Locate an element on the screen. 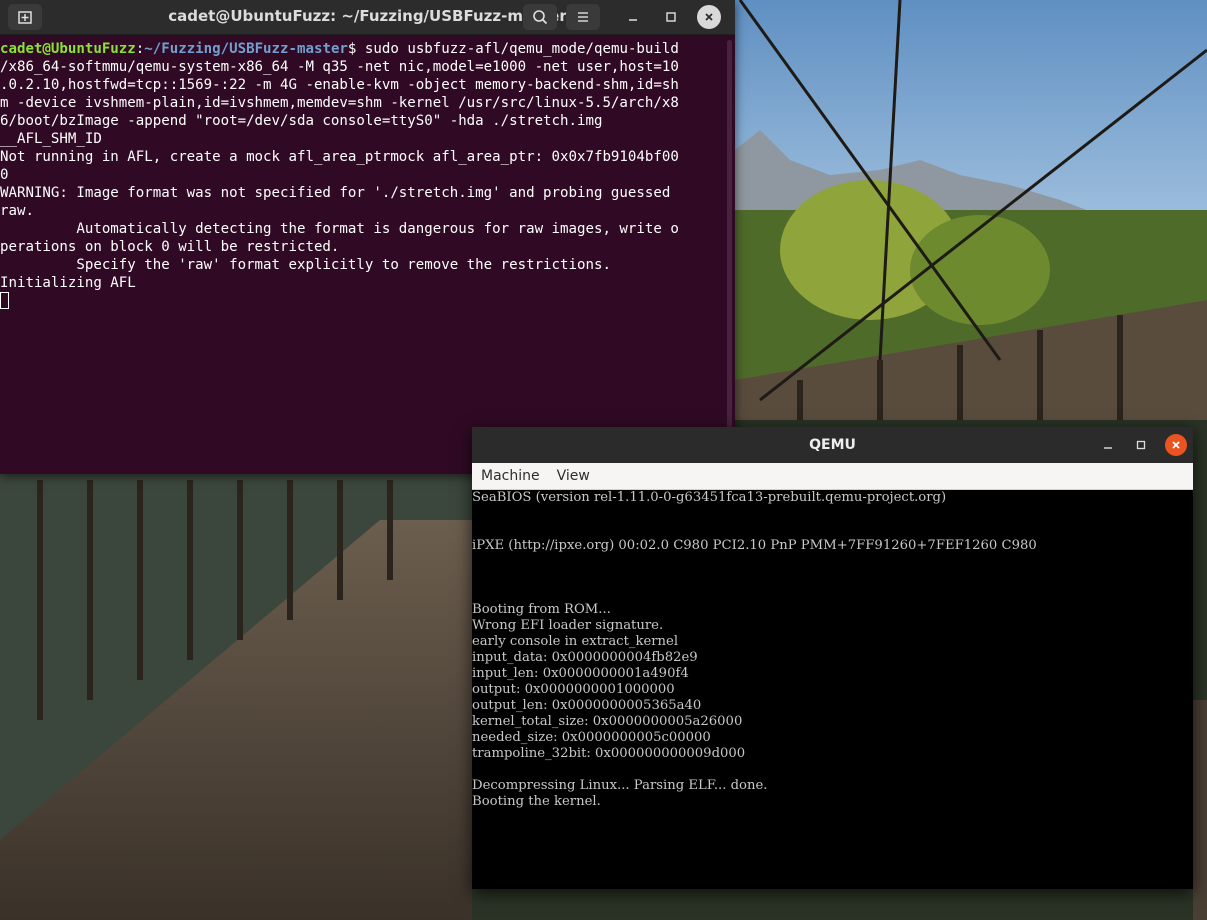 This screenshot has height=920, width=1207. hamburger-menu-icon is located at coordinates (583, 17).